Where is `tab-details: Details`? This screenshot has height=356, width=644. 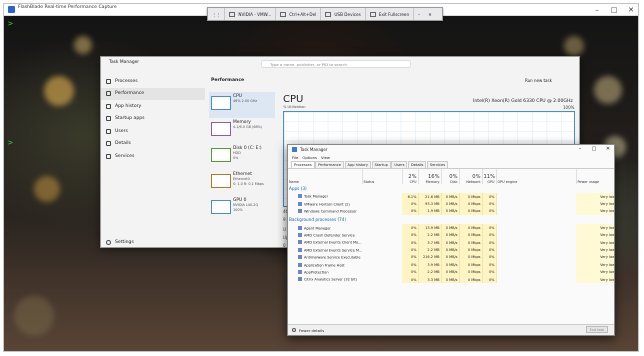 tab-details: Details is located at coordinates (417, 164).